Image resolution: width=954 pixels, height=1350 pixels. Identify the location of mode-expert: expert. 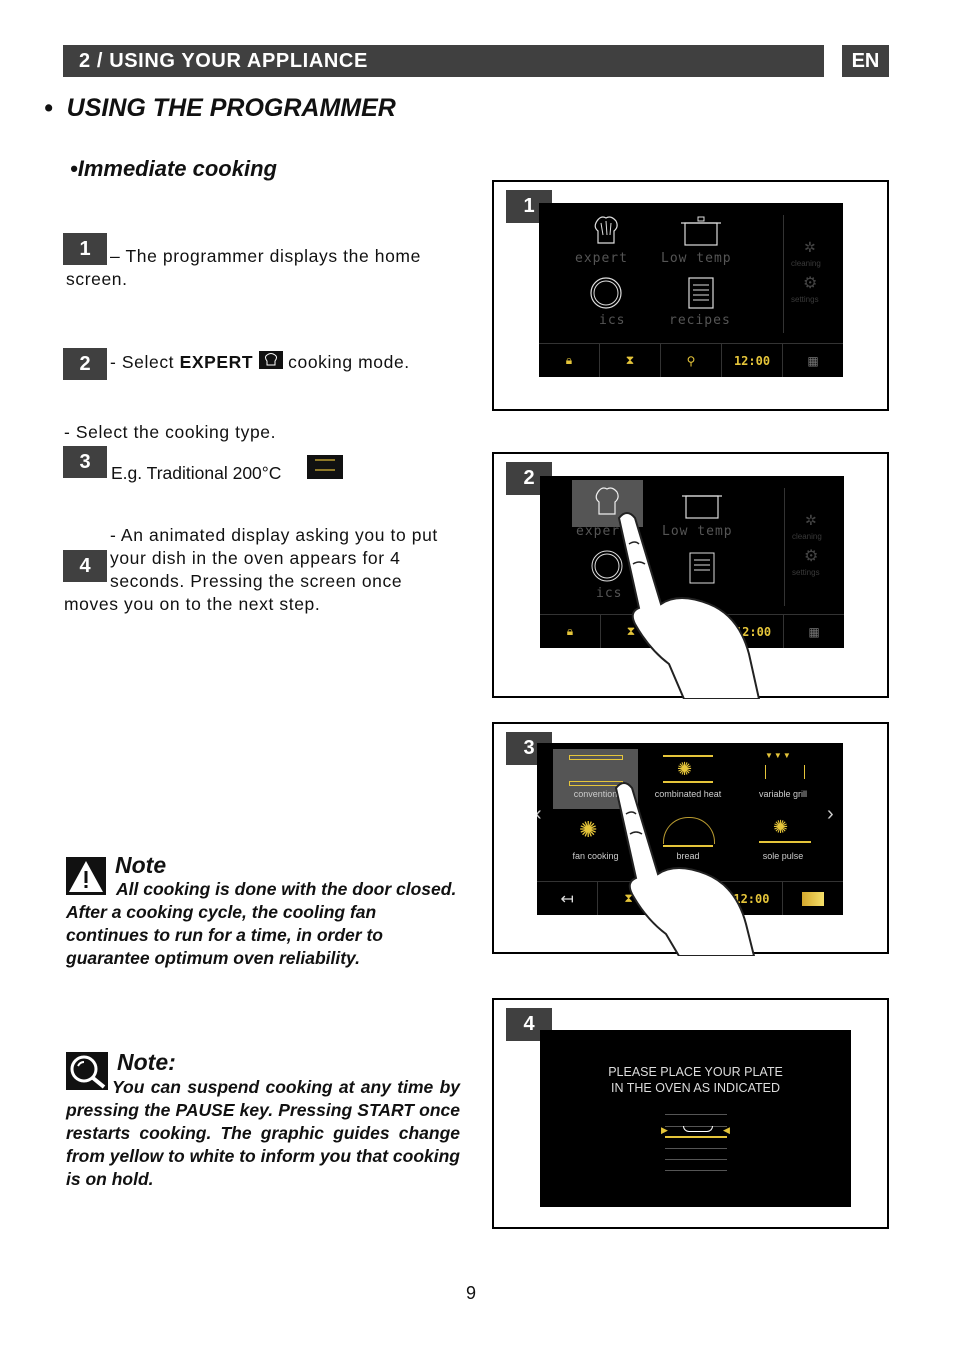
(601, 258).